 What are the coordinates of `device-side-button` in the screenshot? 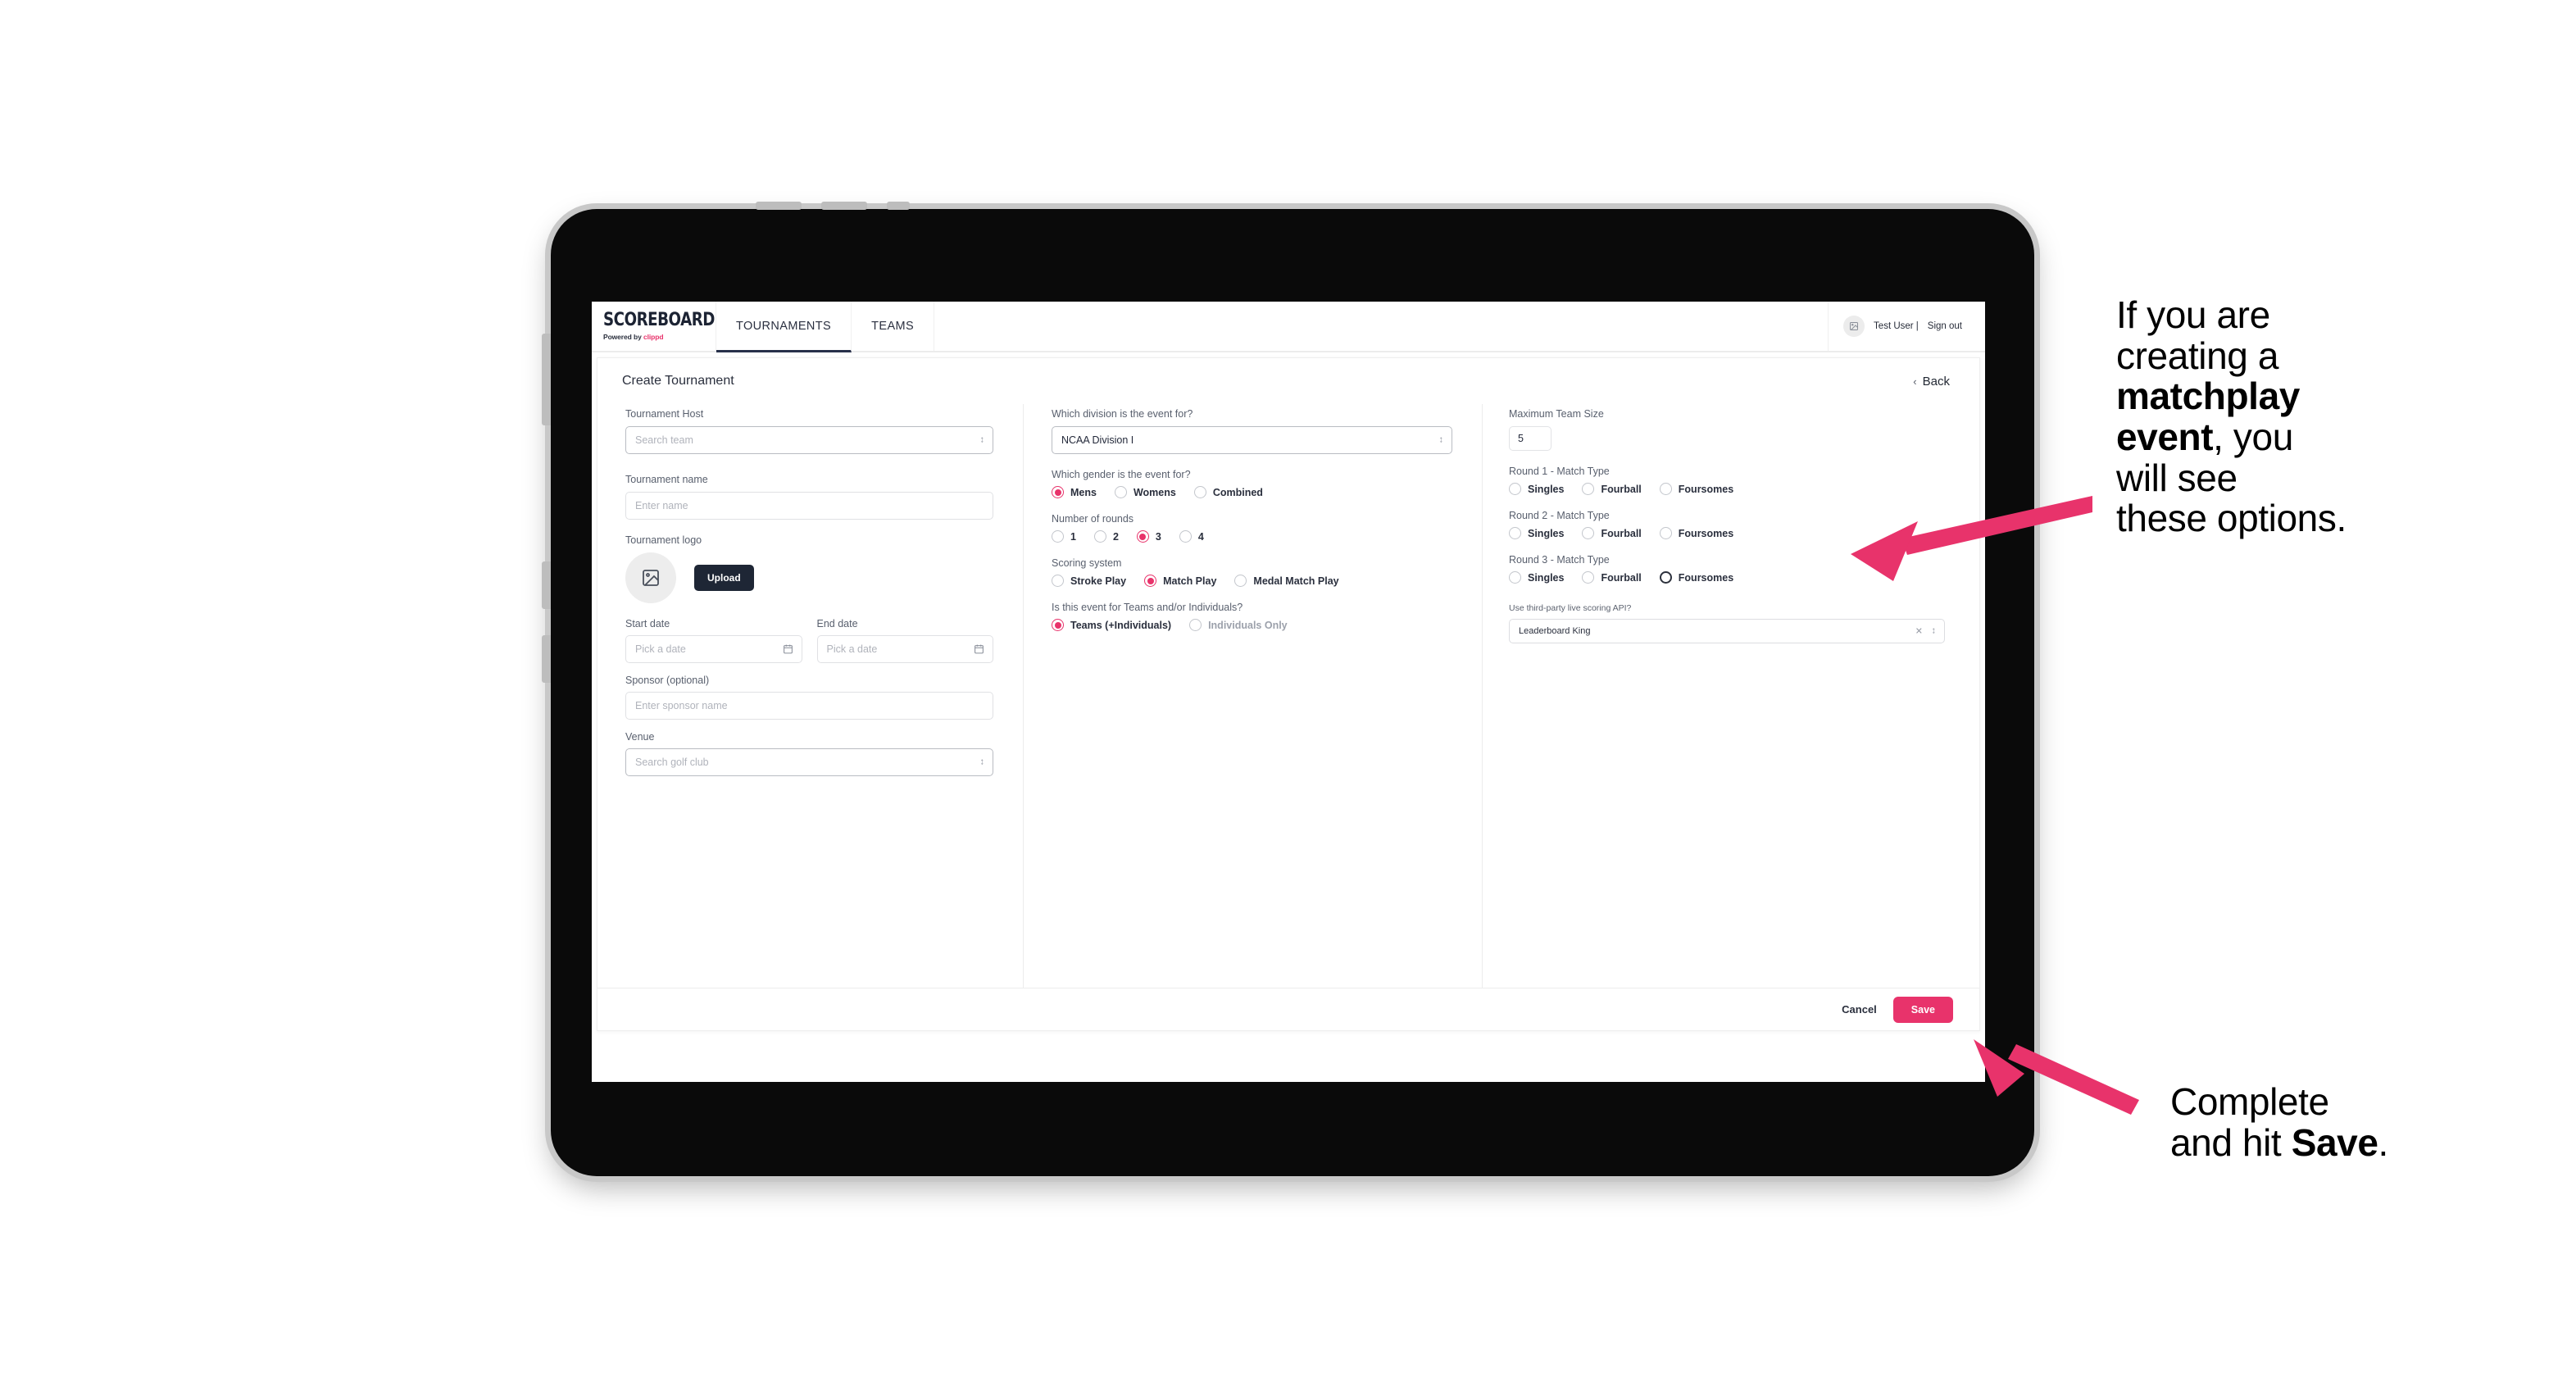 It's located at (546, 379).